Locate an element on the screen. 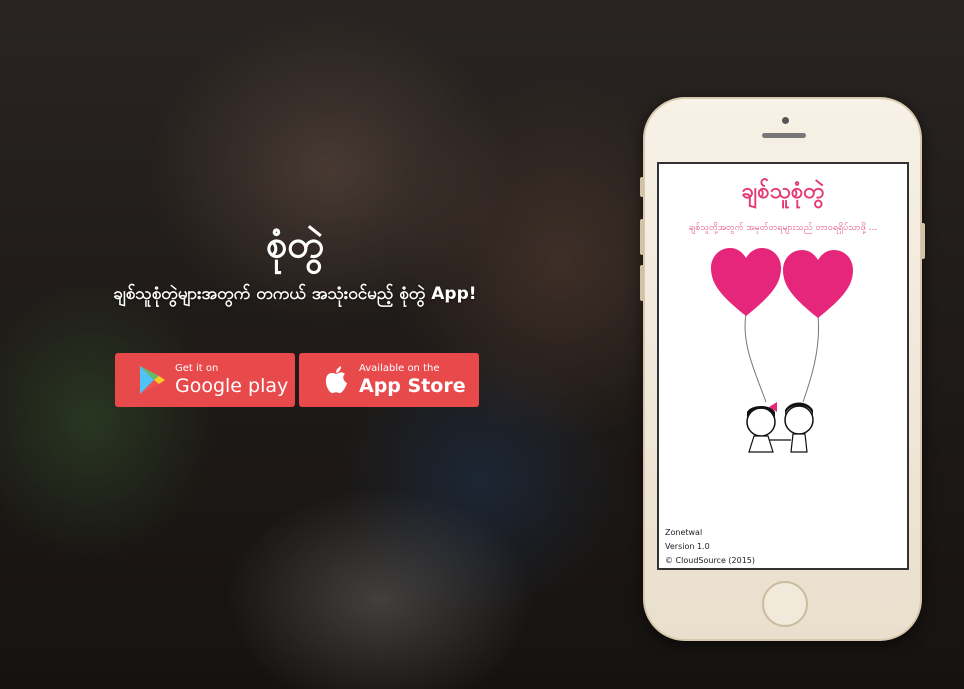 The width and height of the screenshot is (964, 689). google-play-icon is located at coordinates (152, 380).